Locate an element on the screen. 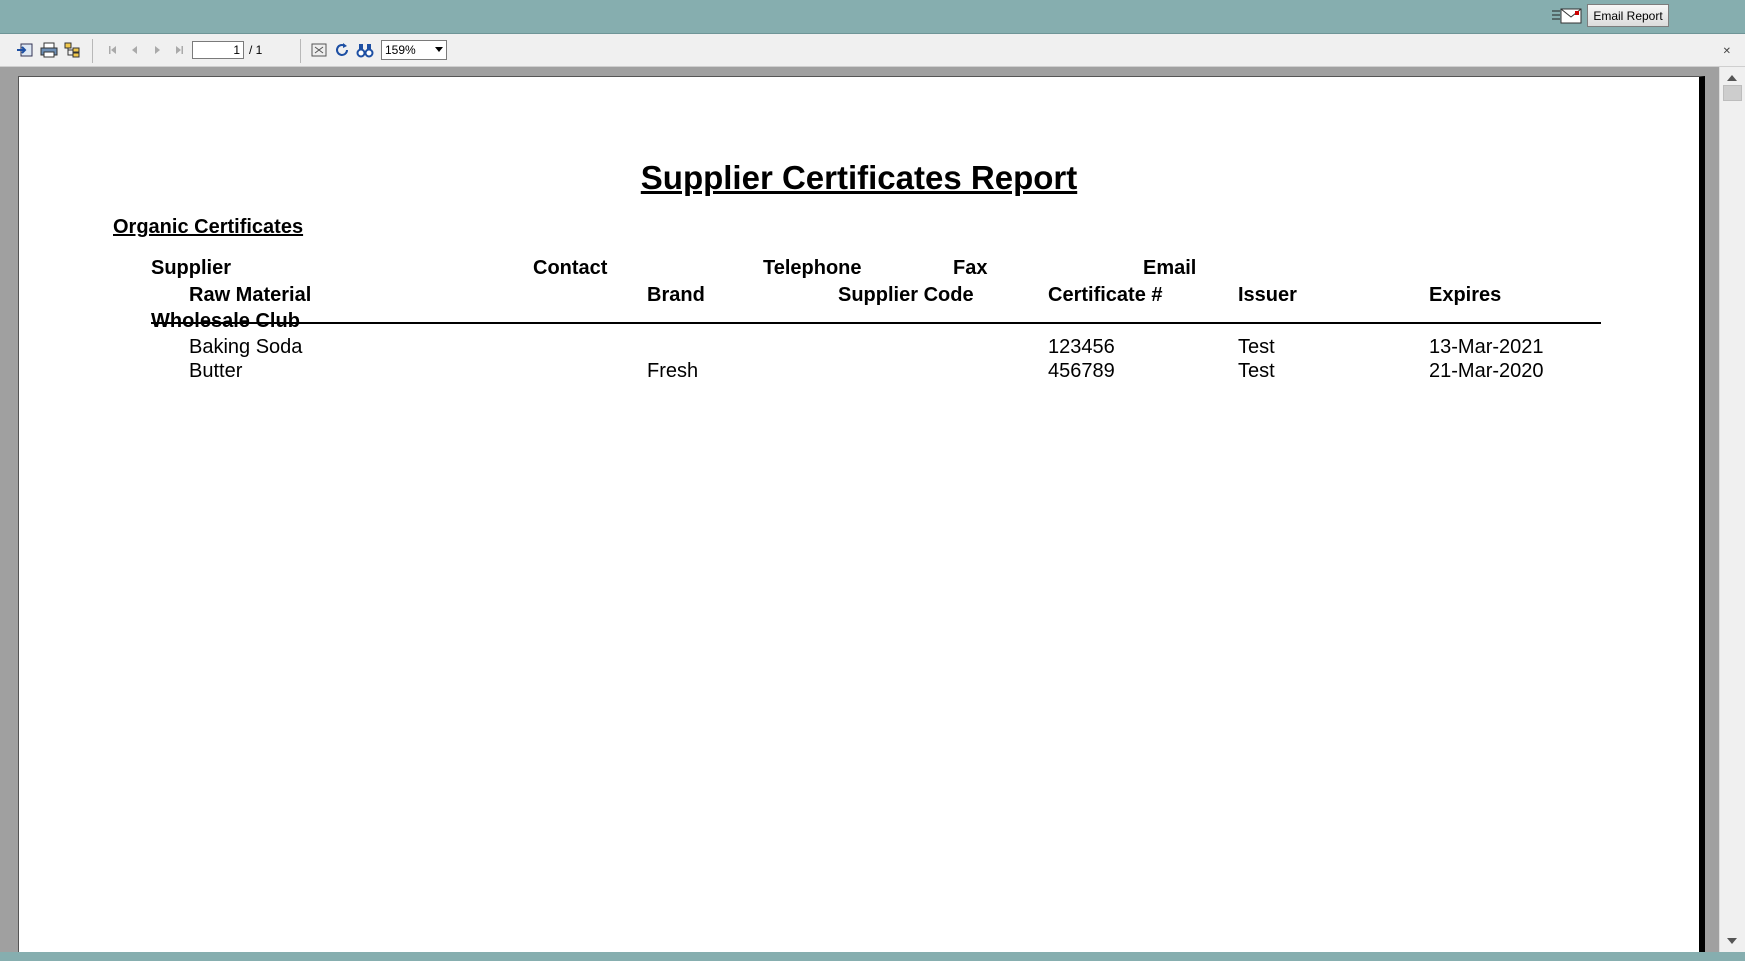 This screenshot has height=961, width=1745. export-icon is located at coordinates (25, 50).